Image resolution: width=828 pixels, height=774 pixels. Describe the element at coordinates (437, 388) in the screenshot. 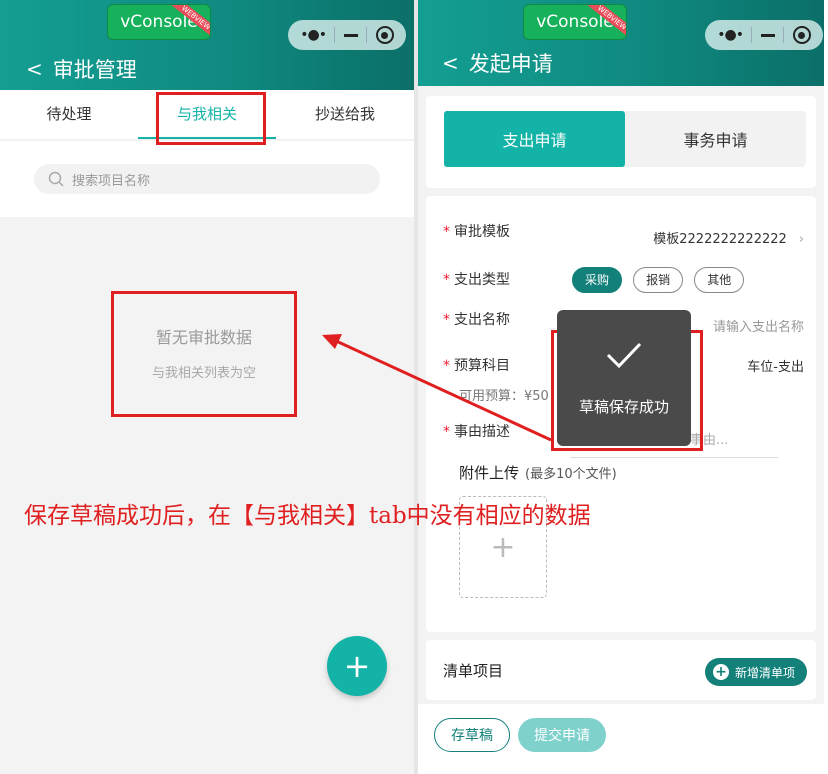

I see `annotation-arrow` at that location.